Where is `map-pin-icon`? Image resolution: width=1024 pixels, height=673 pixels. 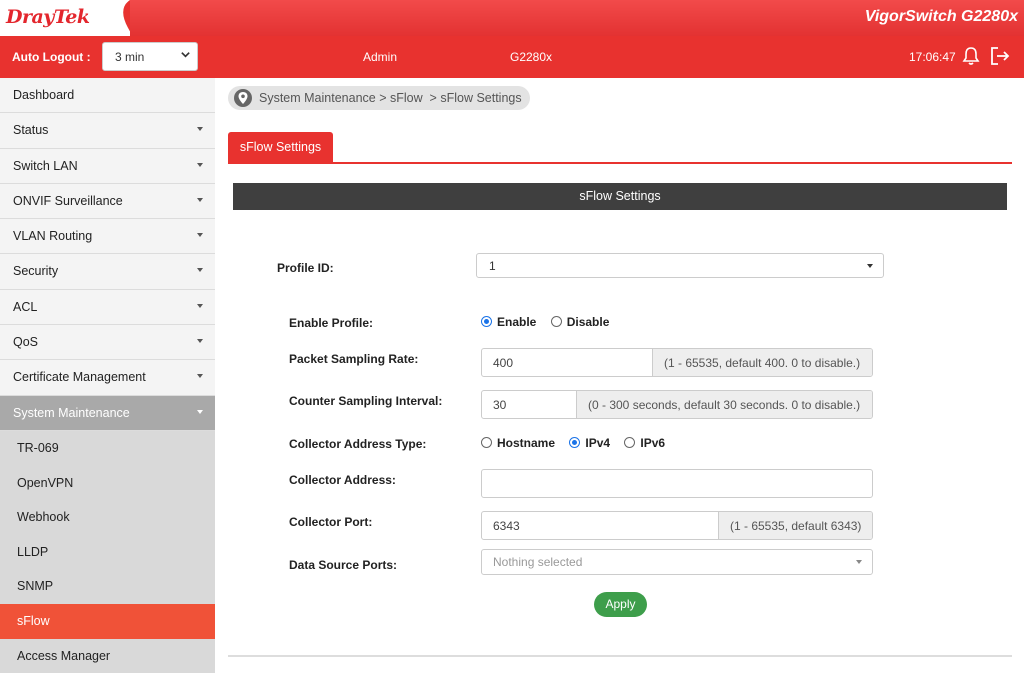 map-pin-icon is located at coordinates (243, 98).